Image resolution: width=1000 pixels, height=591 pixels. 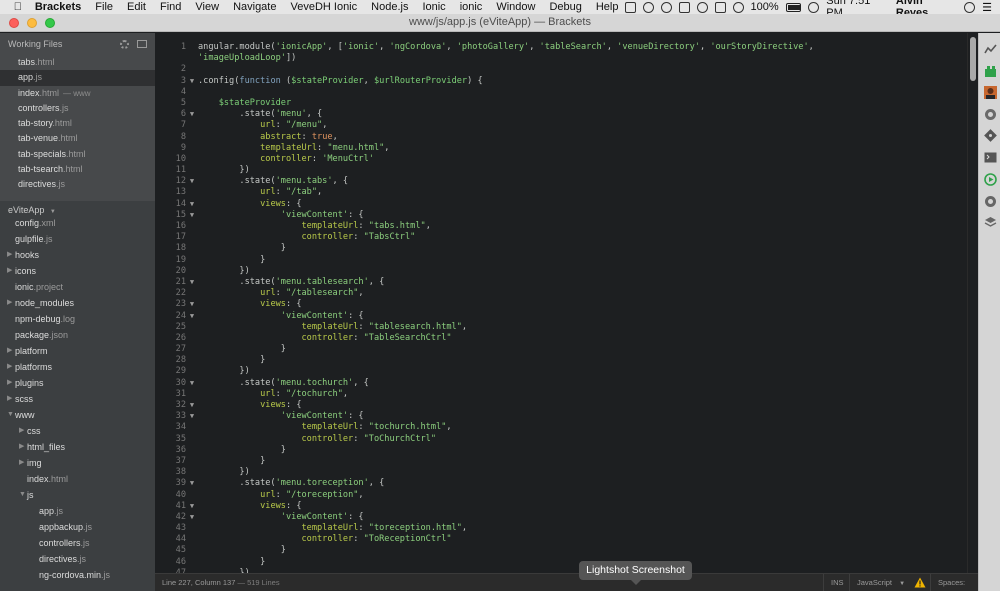 I want to click on timer-icon, so click(x=667, y=7).